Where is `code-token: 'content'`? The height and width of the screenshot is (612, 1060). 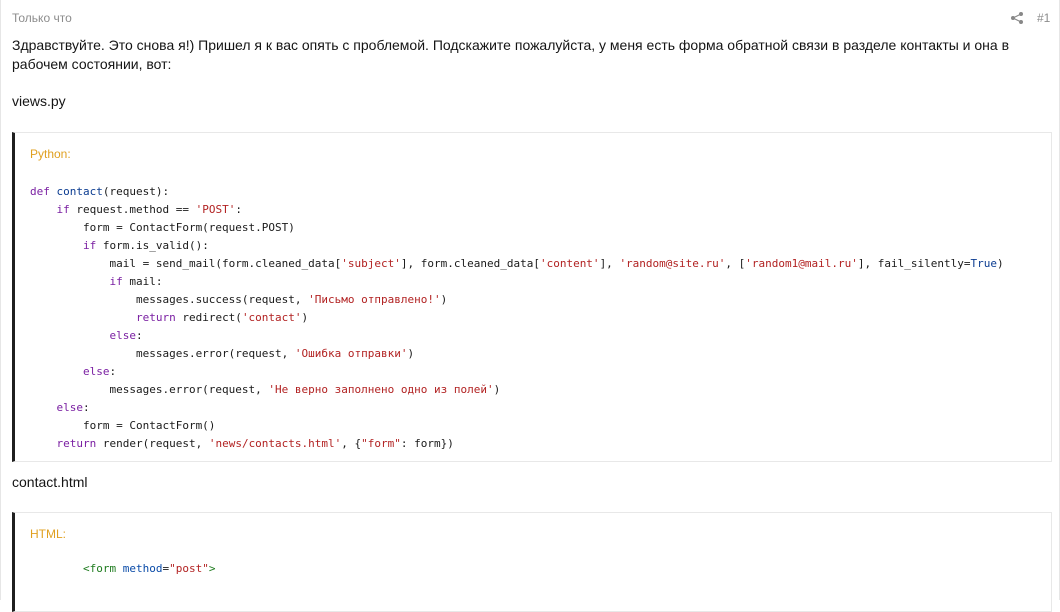 code-token: 'content' is located at coordinates (569, 263).